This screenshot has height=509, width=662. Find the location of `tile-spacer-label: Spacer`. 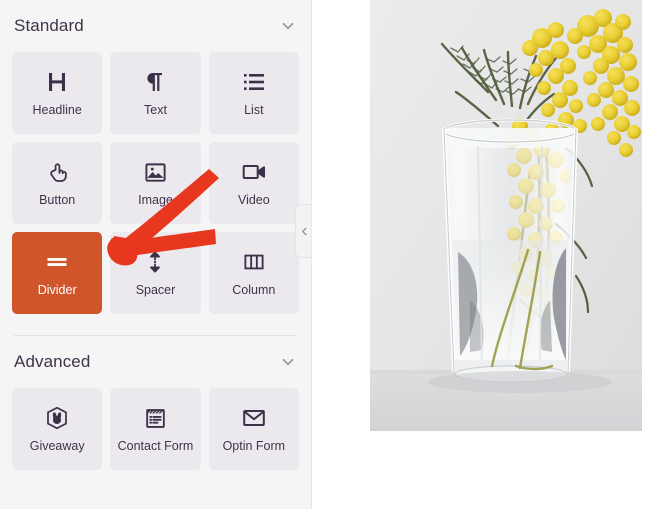

tile-spacer-label: Spacer is located at coordinates (155, 290).